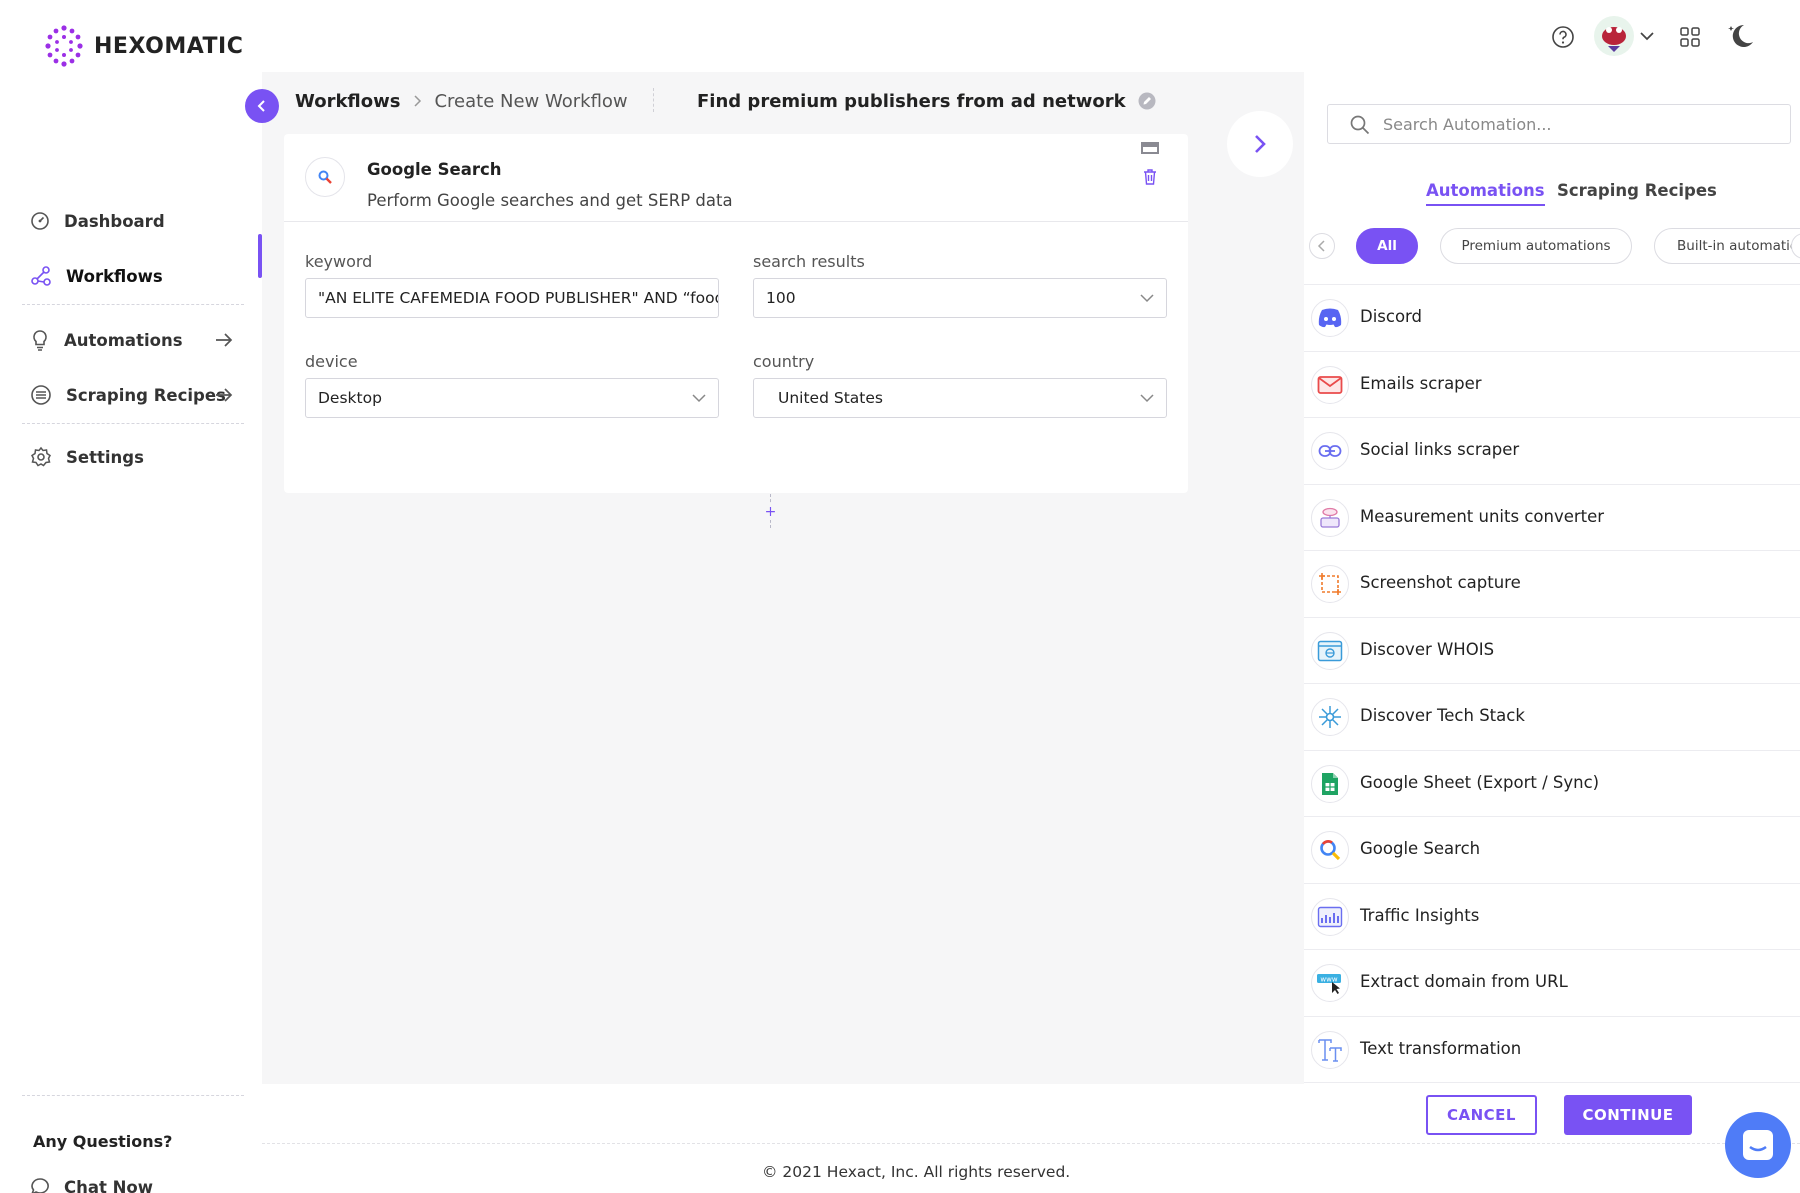 This screenshot has height=1193, width=1800. Describe the element at coordinates (114, 221) in the screenshot. I see `sidebar-item-label: Dashboard` at that location.